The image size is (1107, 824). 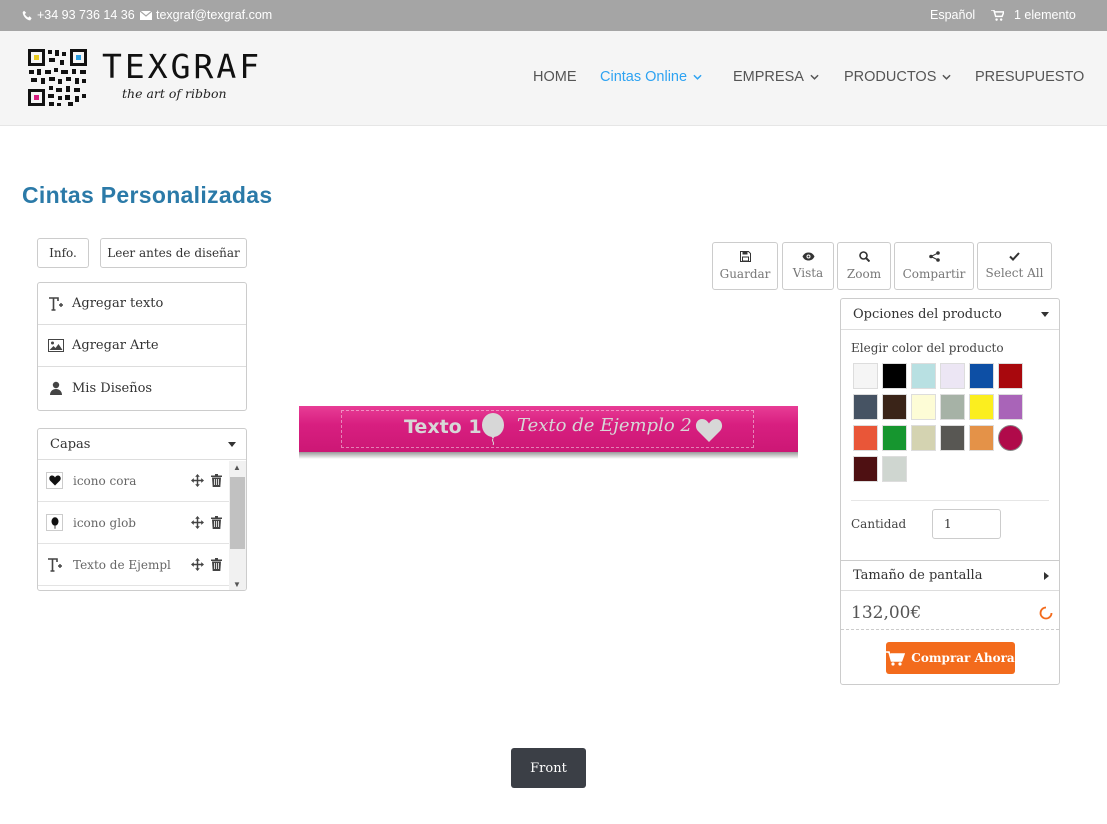 I want to click on phone-icon, so click(x=27, y=15).